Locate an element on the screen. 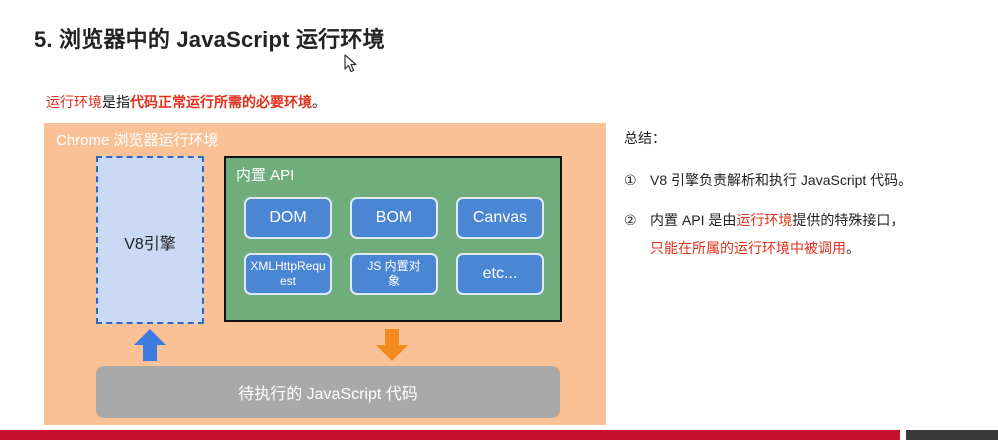 The image size is (998, 440). summary-item-1-text: V8 引擎负责解析和执行 JavaScript 代码。 is located at coordinates (781, 180).